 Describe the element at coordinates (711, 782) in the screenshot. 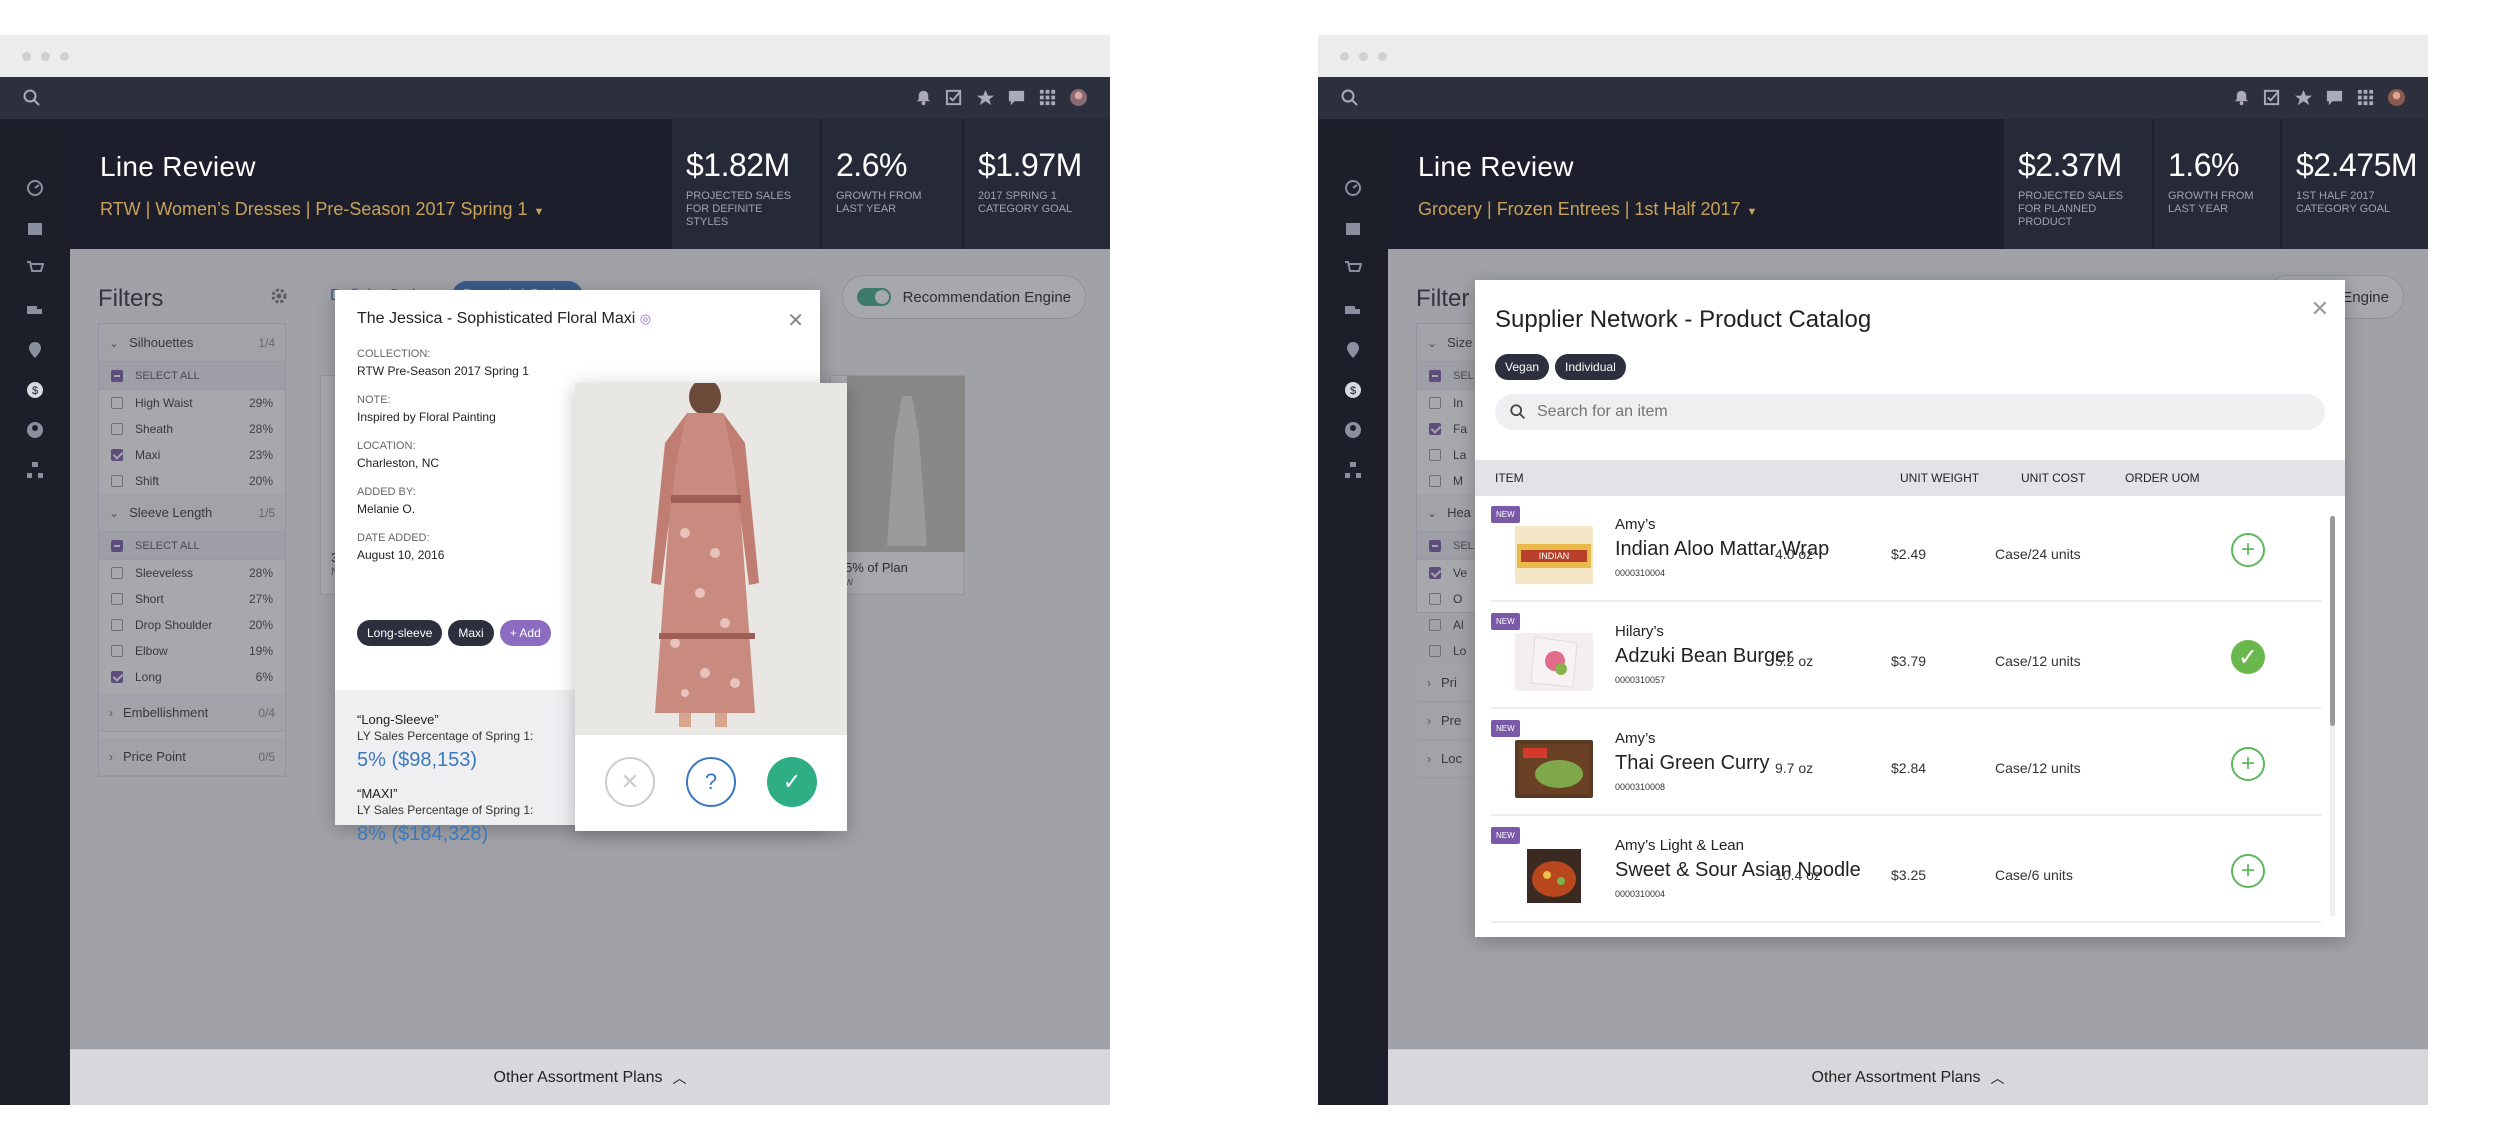

I see `maybe-button: ?` at that location.